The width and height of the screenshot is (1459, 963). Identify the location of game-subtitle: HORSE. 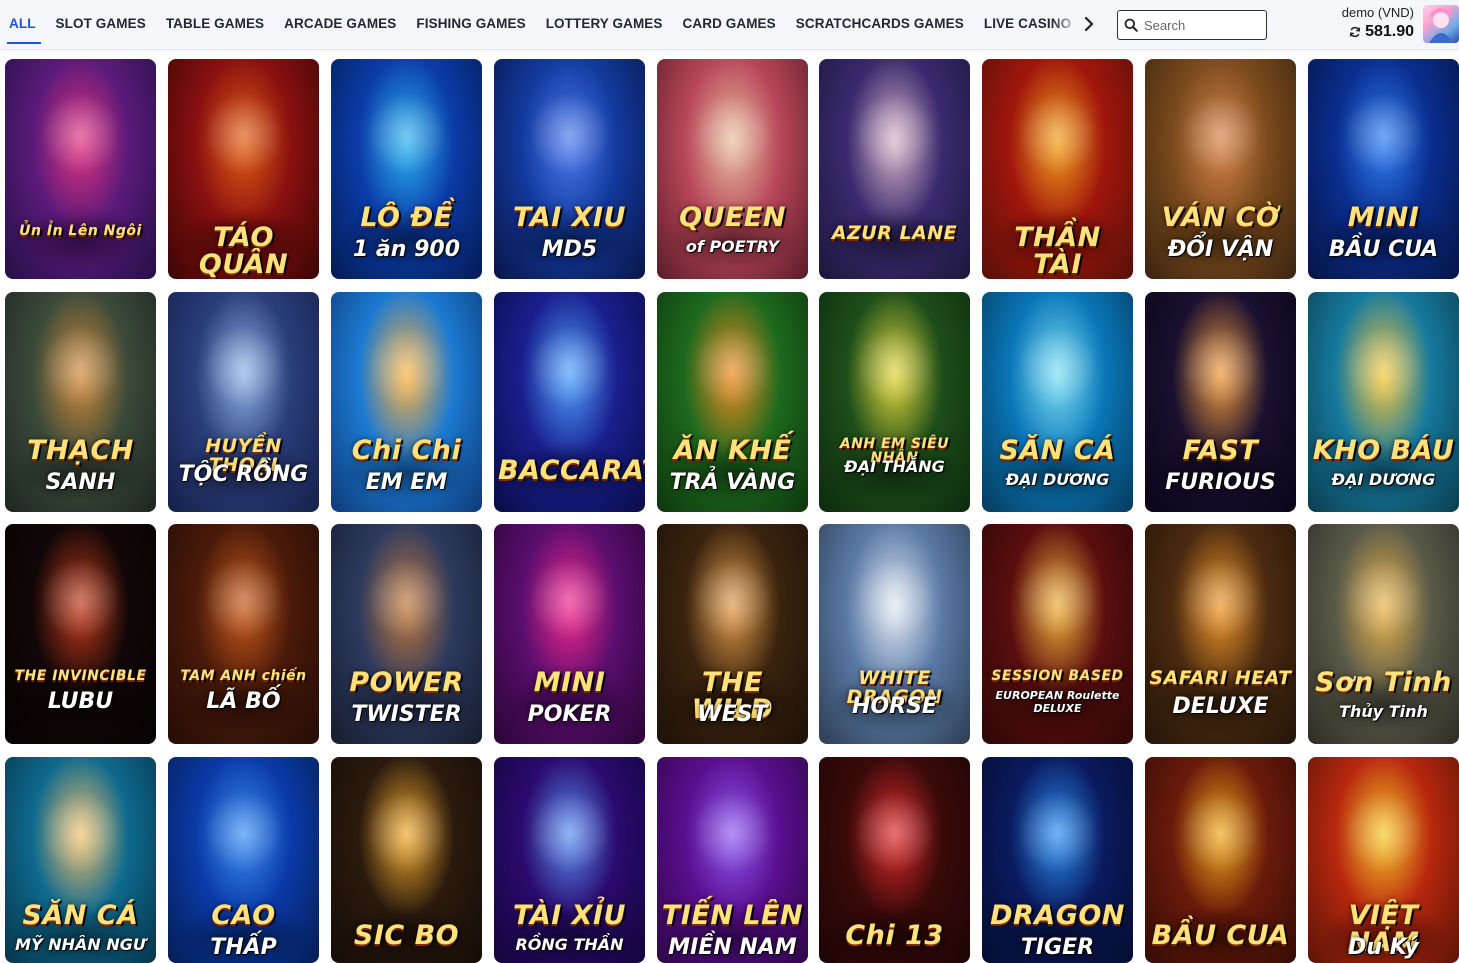
(894, 706).